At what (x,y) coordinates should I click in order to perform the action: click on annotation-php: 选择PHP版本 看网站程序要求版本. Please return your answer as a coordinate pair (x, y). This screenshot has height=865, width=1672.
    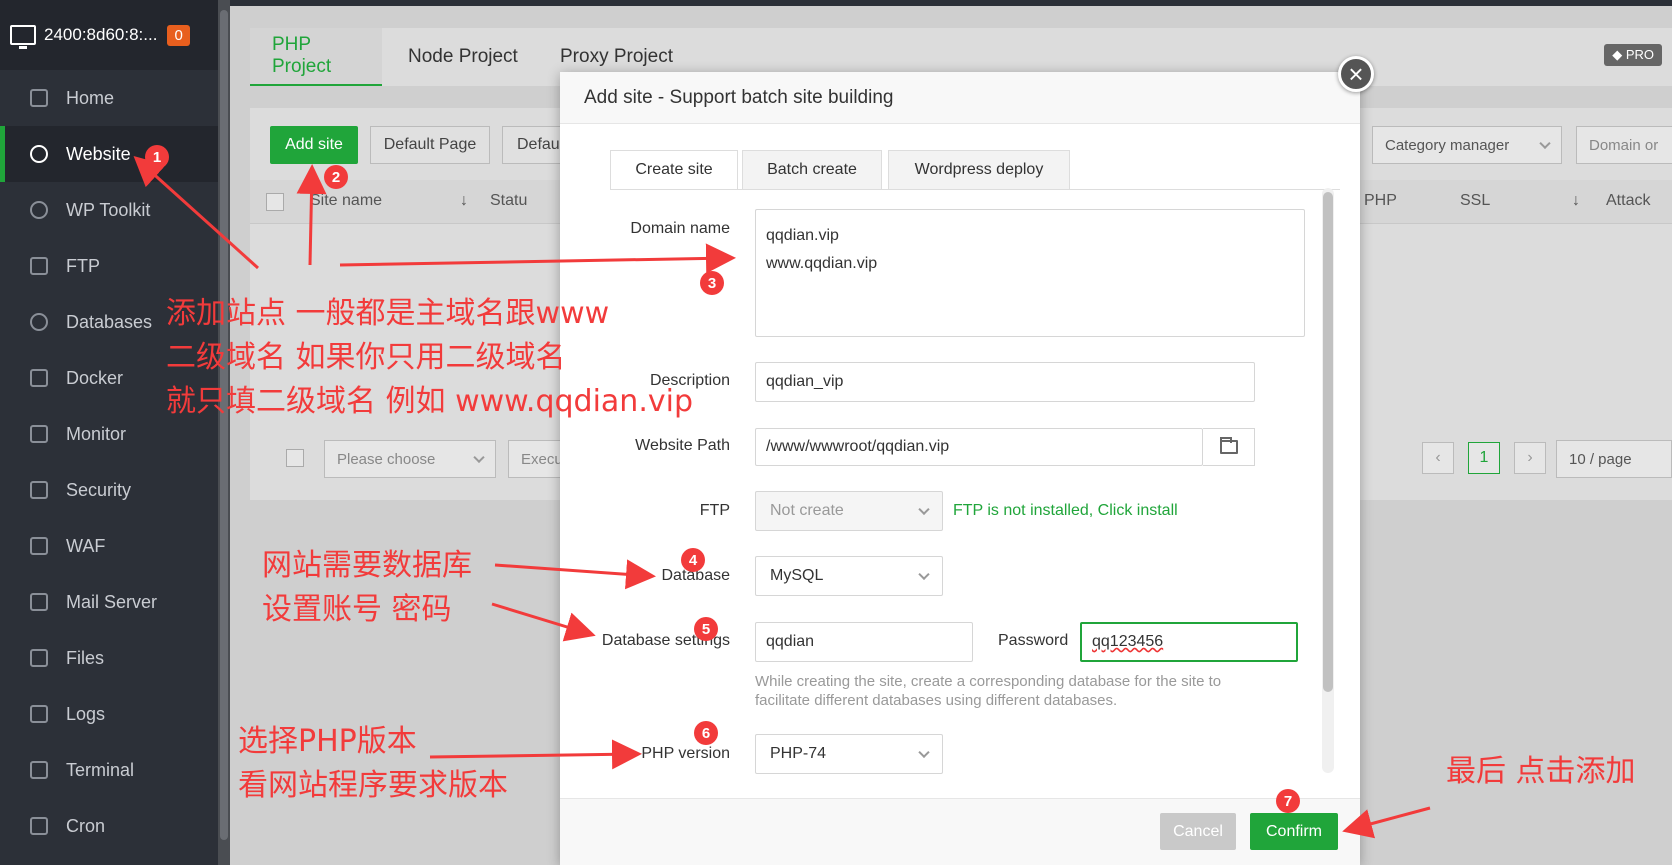
    Looking at the image, I should click on (373, 764).